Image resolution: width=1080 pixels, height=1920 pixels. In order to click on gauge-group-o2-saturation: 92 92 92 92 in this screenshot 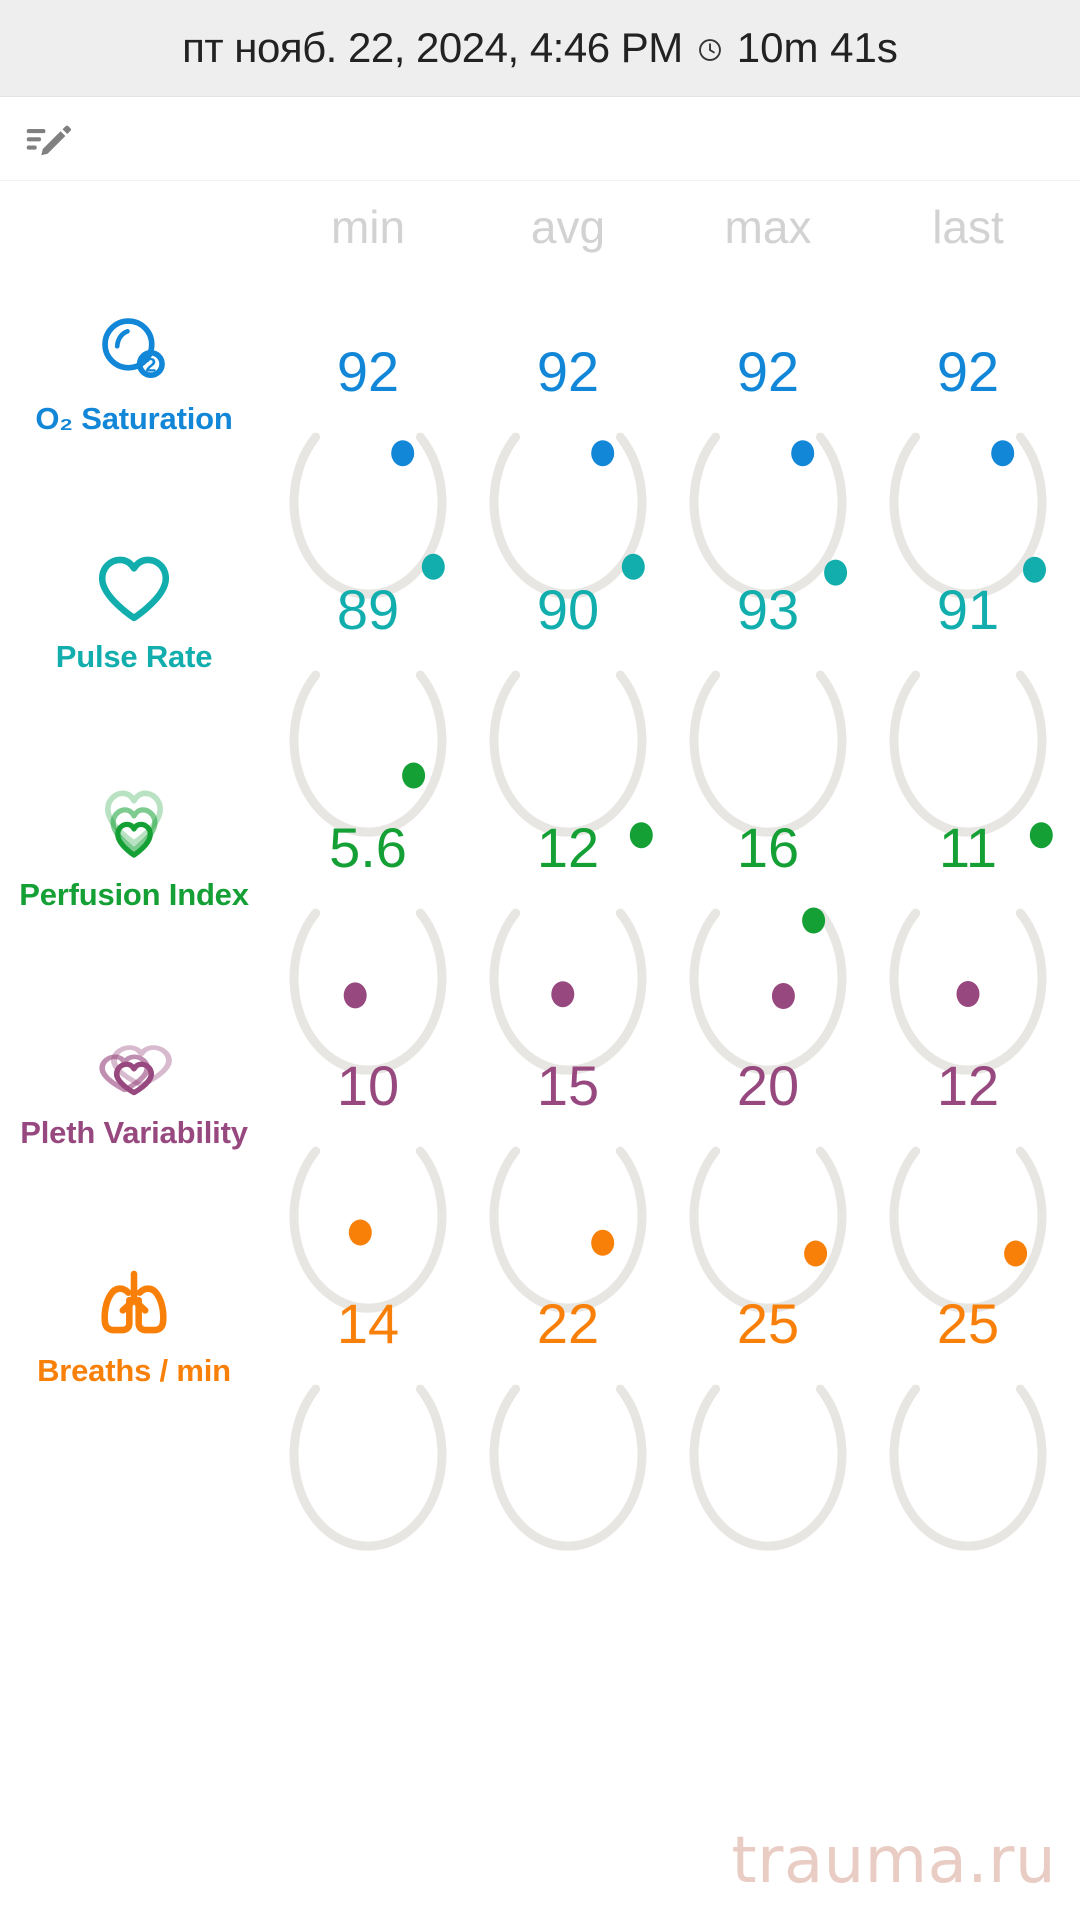, I will do `click(674, 426)`.